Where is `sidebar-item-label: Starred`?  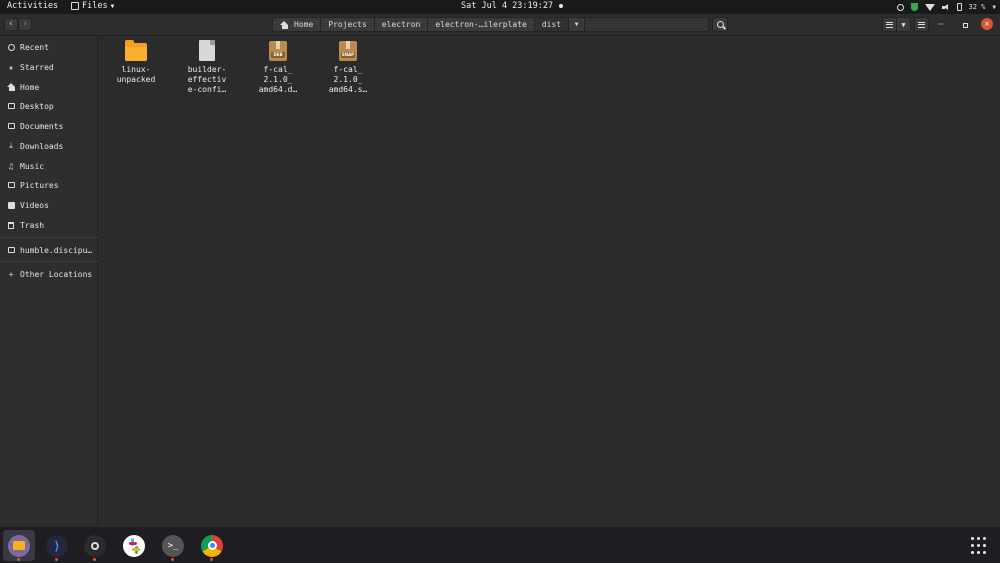 sidebar-item-label: Starred is located at coordinates (37, 67).